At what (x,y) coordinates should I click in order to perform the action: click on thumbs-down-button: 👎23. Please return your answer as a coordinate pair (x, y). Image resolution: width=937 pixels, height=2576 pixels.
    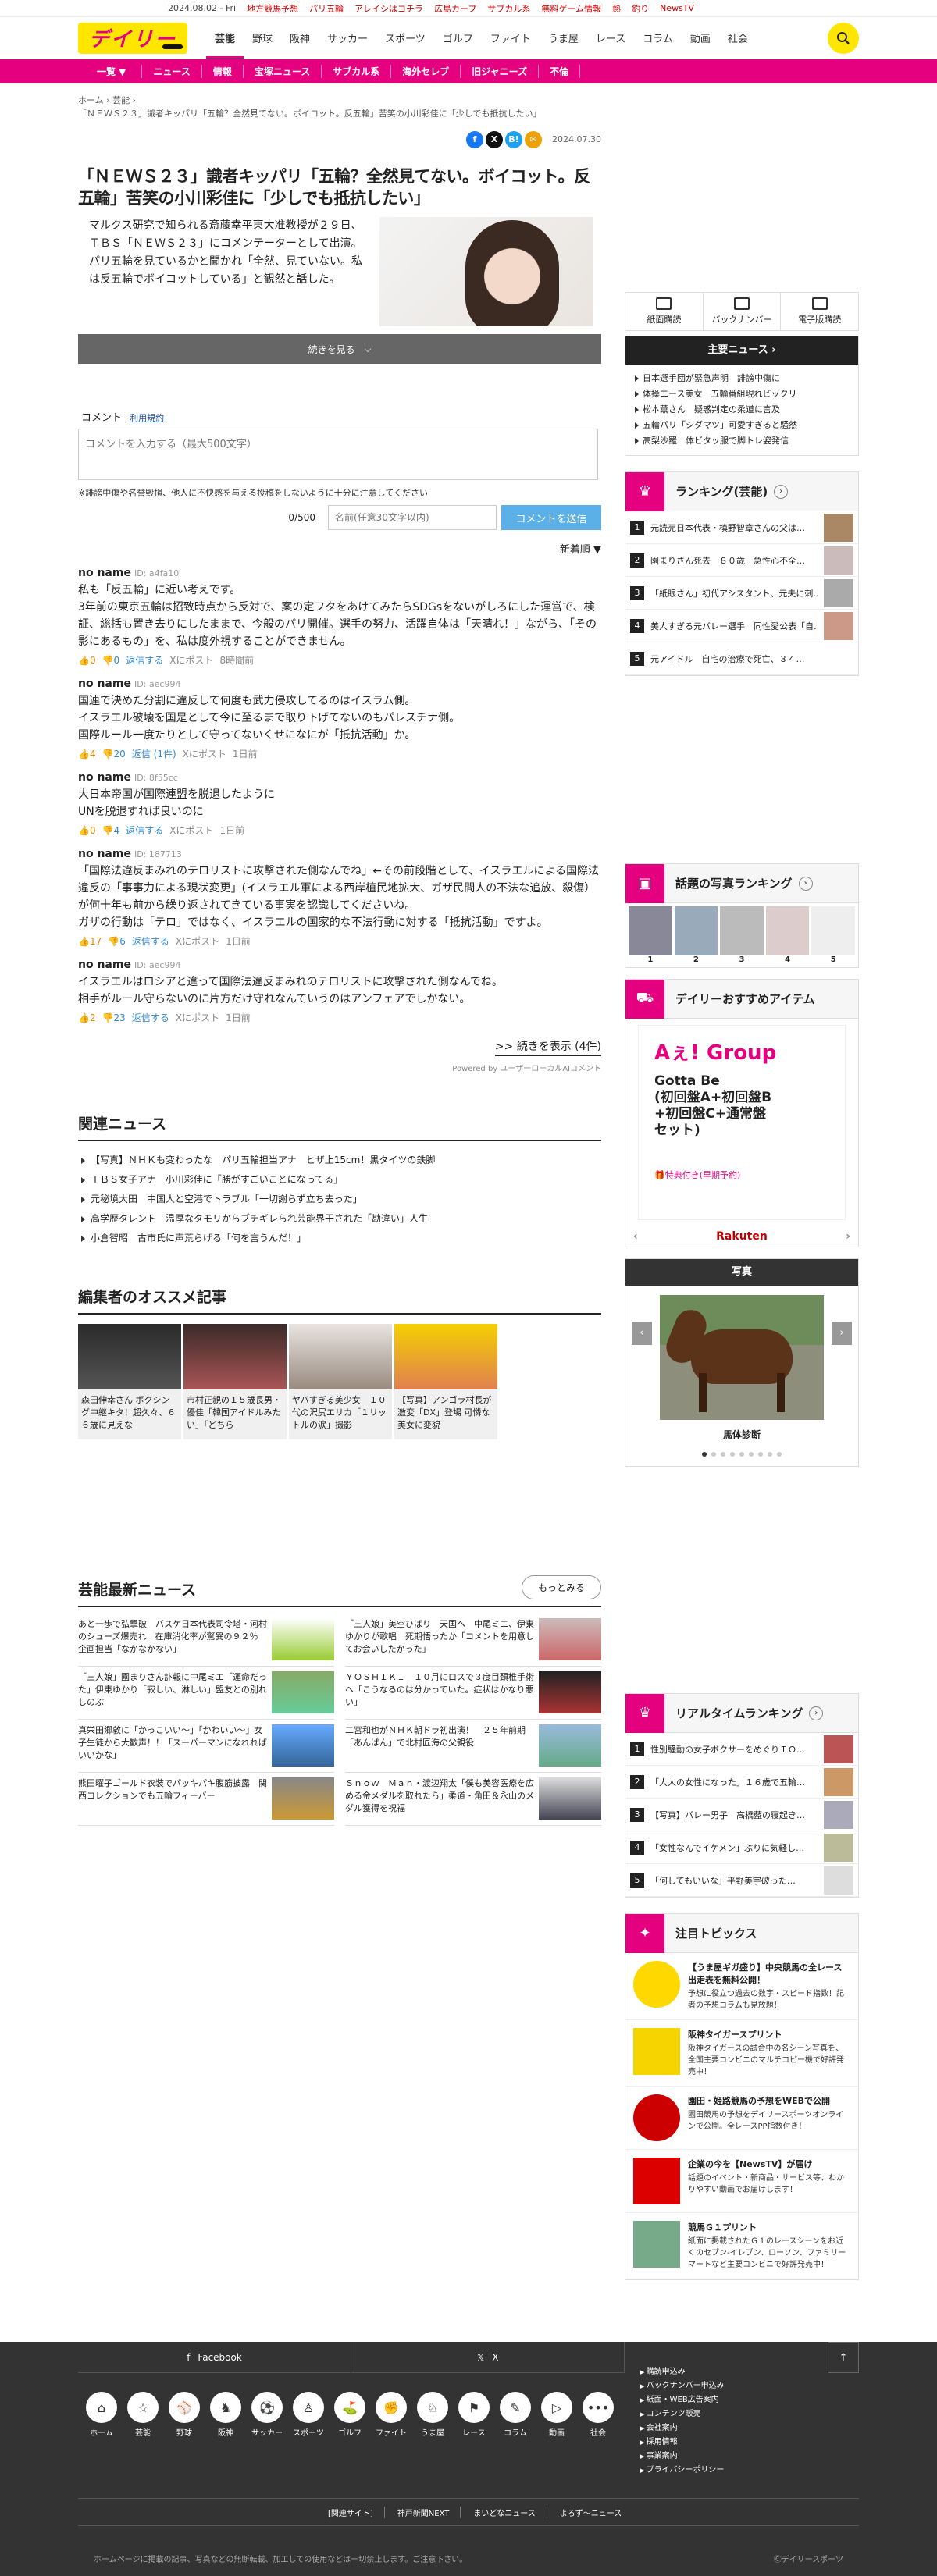
    Looking at the image, I should click on (114, 1018).